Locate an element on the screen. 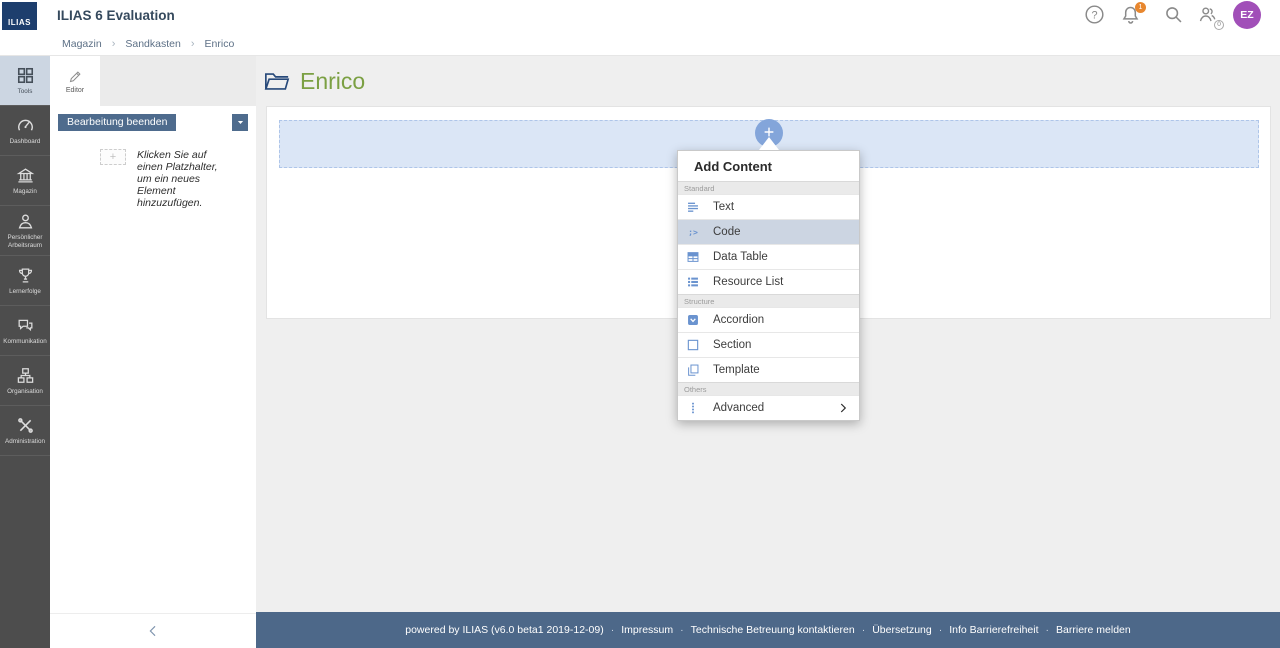  menu-item-label: Advanced is located at coordinates (739, 408).